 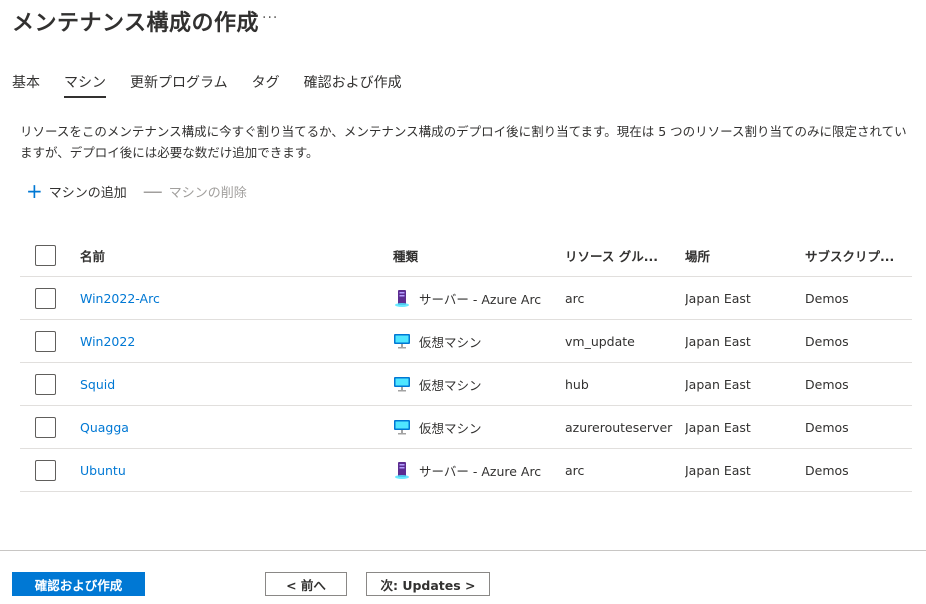 I want to click on machine-toolbar: + マシンの追加 — マシンの削除, so click(x=144, y=191).